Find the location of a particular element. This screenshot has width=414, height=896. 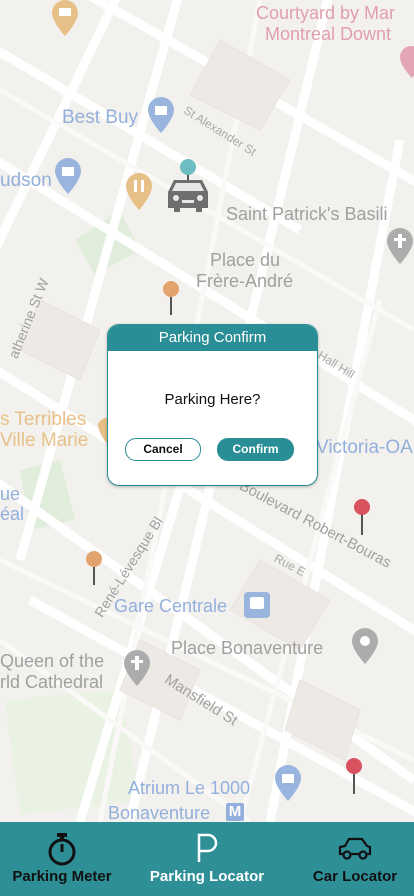

parking-spot-pin-red is located at coordinates (362, 518).